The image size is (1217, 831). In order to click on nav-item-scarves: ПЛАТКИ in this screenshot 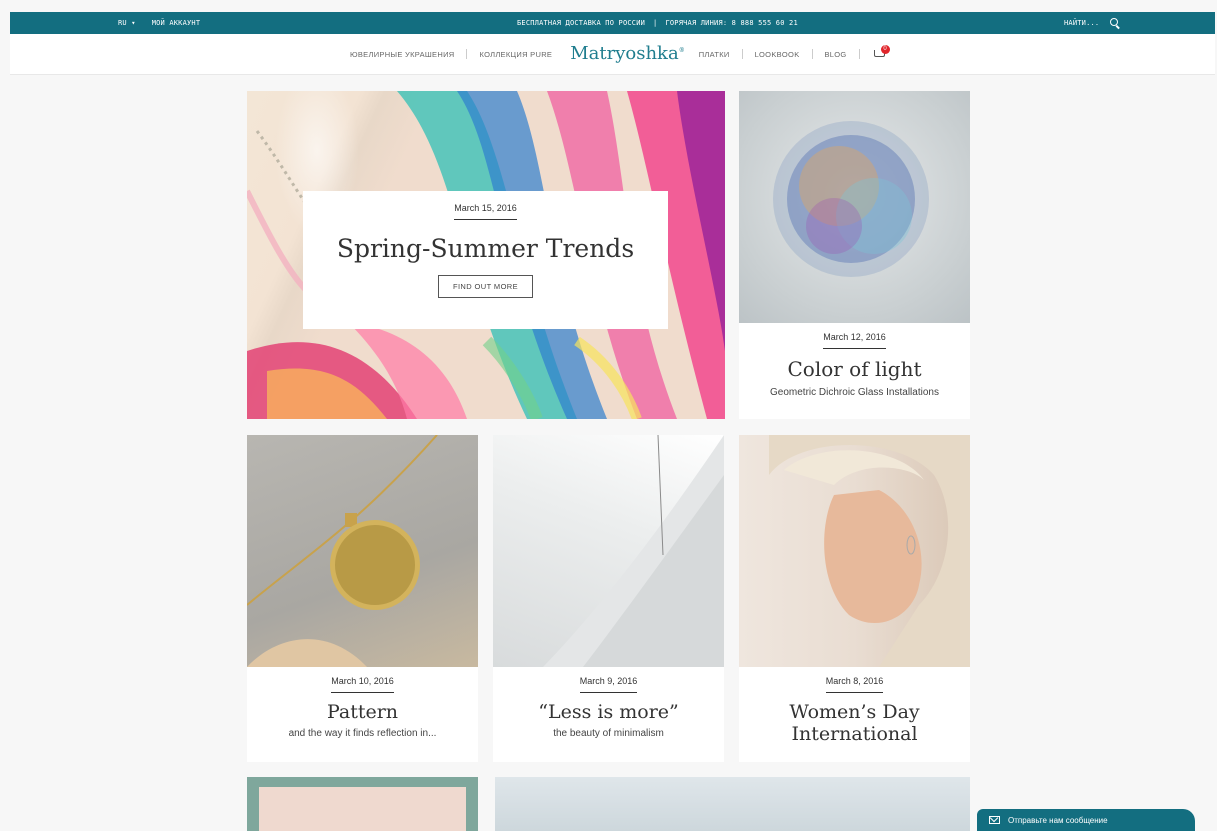, I will do `click(714, 54)`.